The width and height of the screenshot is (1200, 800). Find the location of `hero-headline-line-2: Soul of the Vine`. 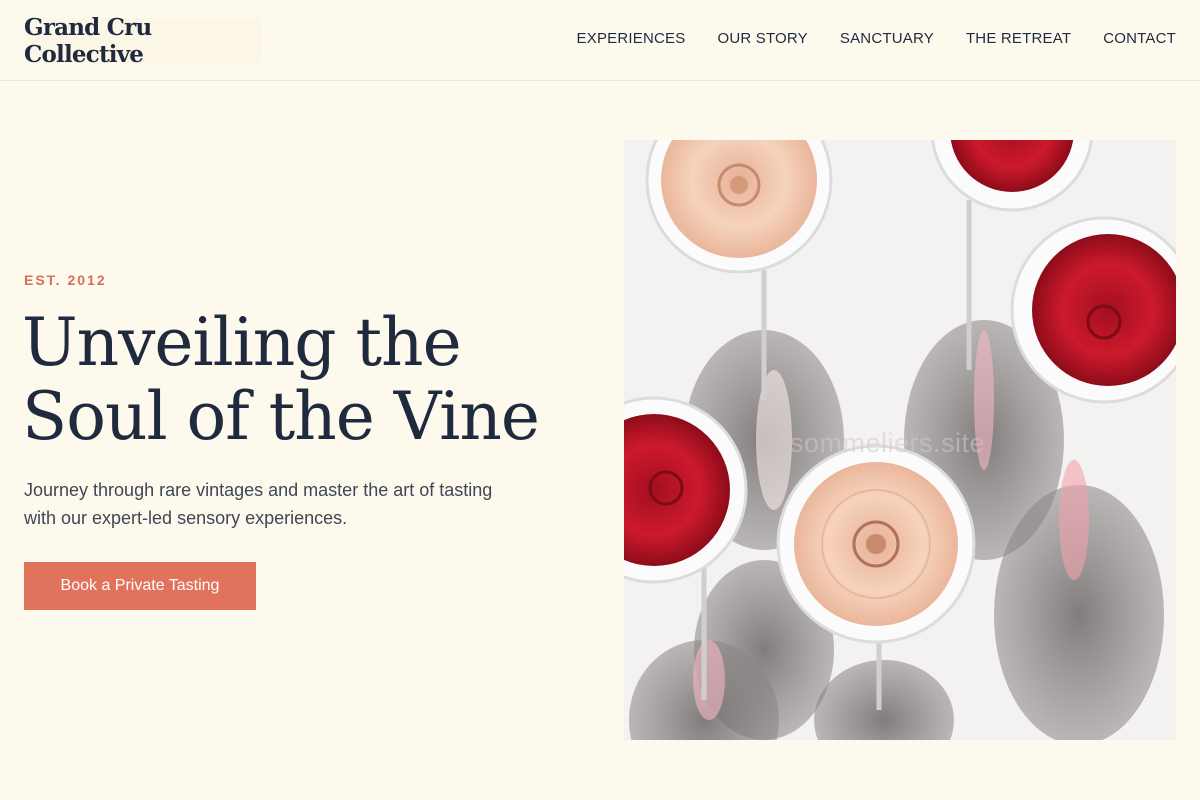

hero-headline-line-2: Soul of the Vine is located at coordinates (281, 416).